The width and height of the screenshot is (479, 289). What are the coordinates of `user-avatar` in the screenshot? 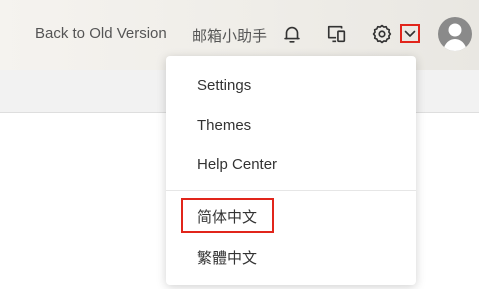 It's located at (455, 34).